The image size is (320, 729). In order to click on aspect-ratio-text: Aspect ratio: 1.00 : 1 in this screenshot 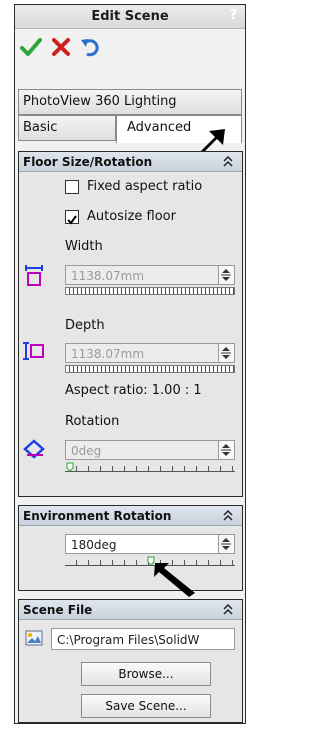, I will do `click(133, 390)`.